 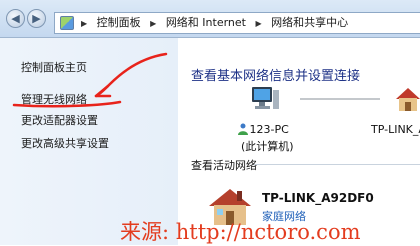 What do you see at coordinates (337, 164) in the screenshot?
I see `section-divider` at bounding box center [337, 164].